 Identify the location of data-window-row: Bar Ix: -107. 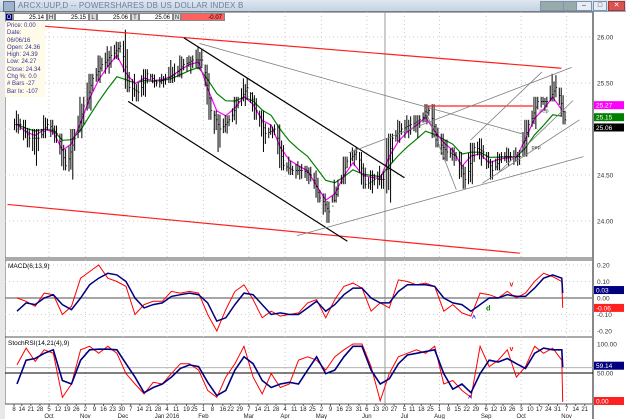
(23, 91).